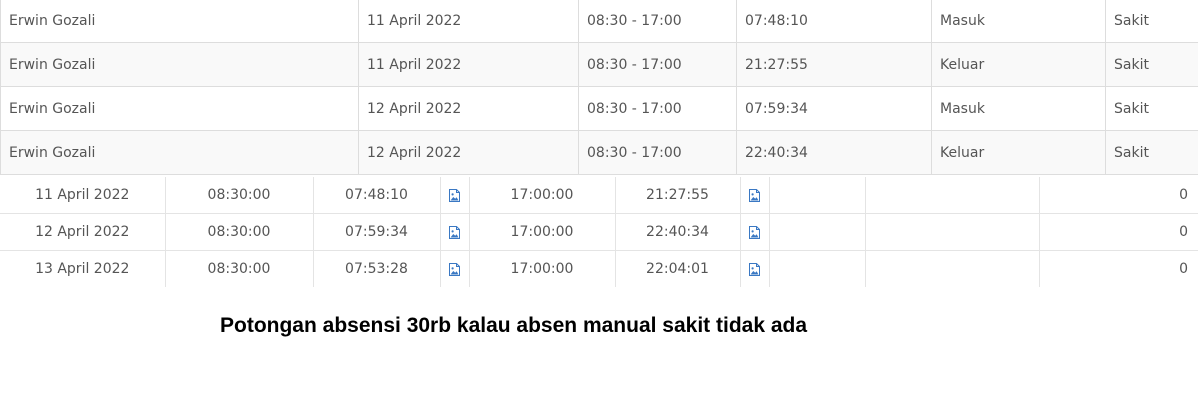 The image size is (1198, 414). Describe the element at coordinates (678, 232) in the screenshot. I see `actual-out-cell: 22:40:34` at that location.